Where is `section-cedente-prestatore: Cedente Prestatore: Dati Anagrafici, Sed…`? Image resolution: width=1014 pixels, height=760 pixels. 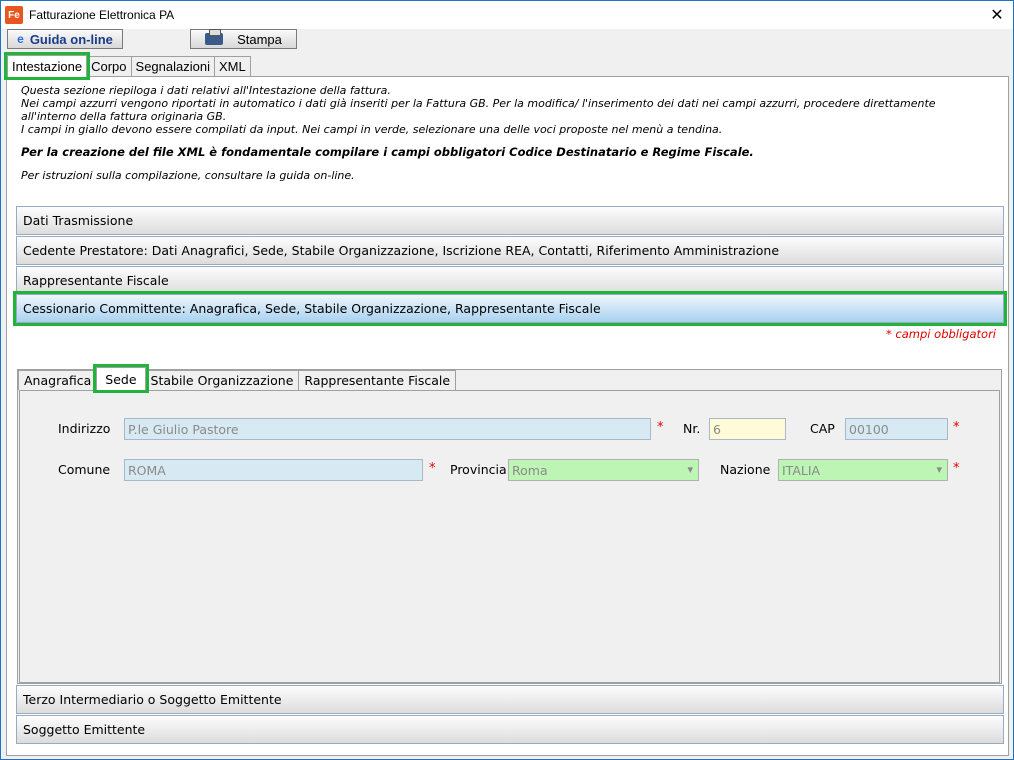 section-cedente-prestatore: Cedente Prestatore: Dati Anagrafici, Sed… is located at coordinates (510, 250).